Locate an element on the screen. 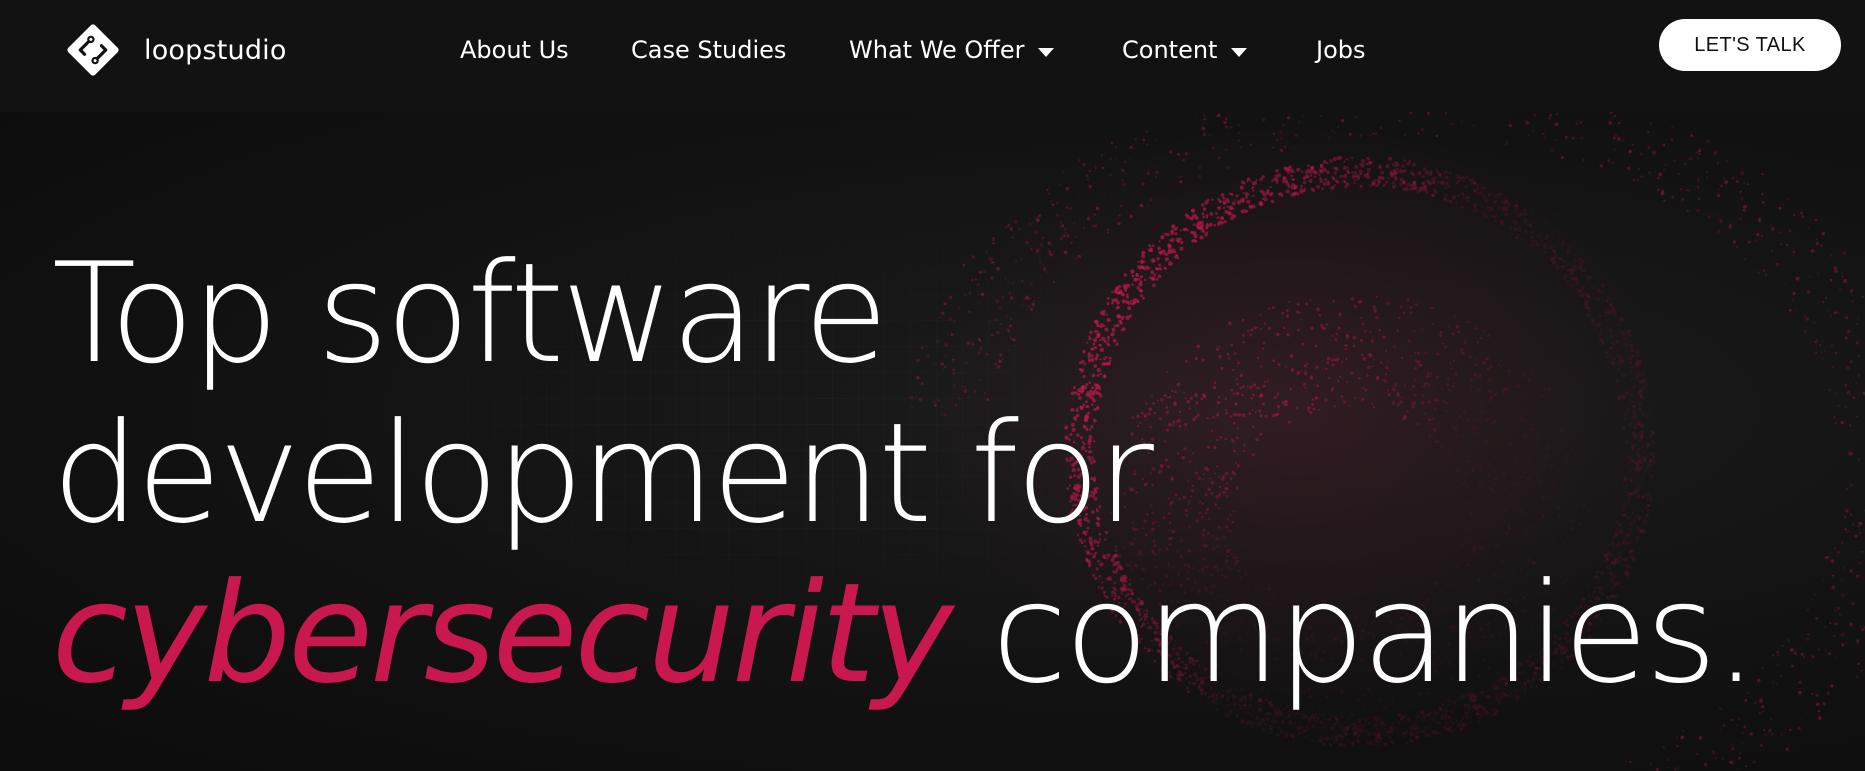 This screenshot has width=1865, height=771. headline-line-3-rest: companies. is located at coordinates (1354, 633).